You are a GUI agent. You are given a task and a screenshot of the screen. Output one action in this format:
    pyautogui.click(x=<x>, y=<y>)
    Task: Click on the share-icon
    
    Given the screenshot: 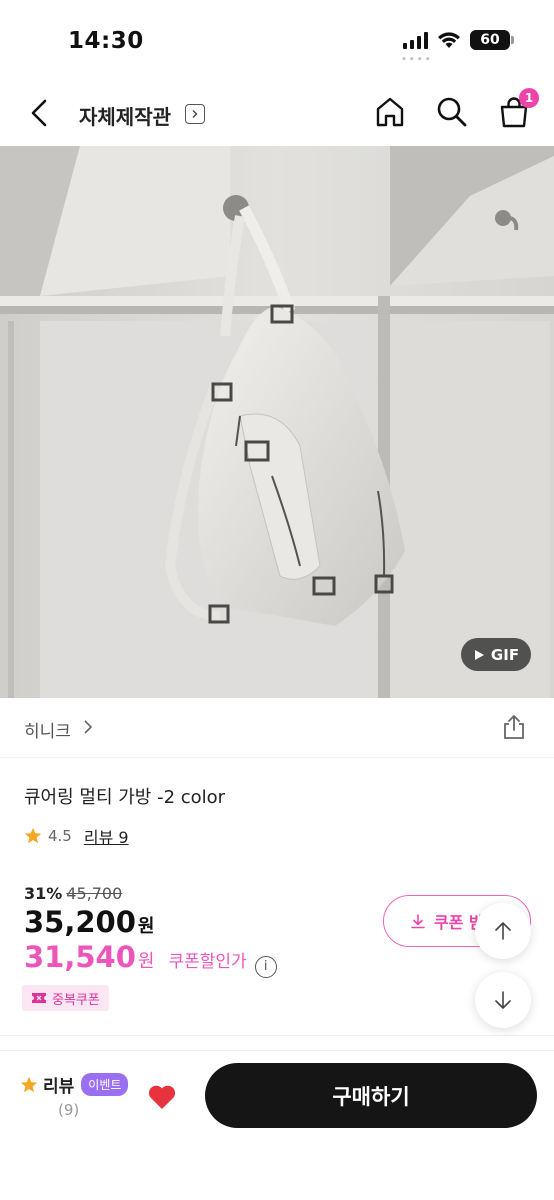 What is the action you would take?
    pyautogui.click(x=514, y=727)
    